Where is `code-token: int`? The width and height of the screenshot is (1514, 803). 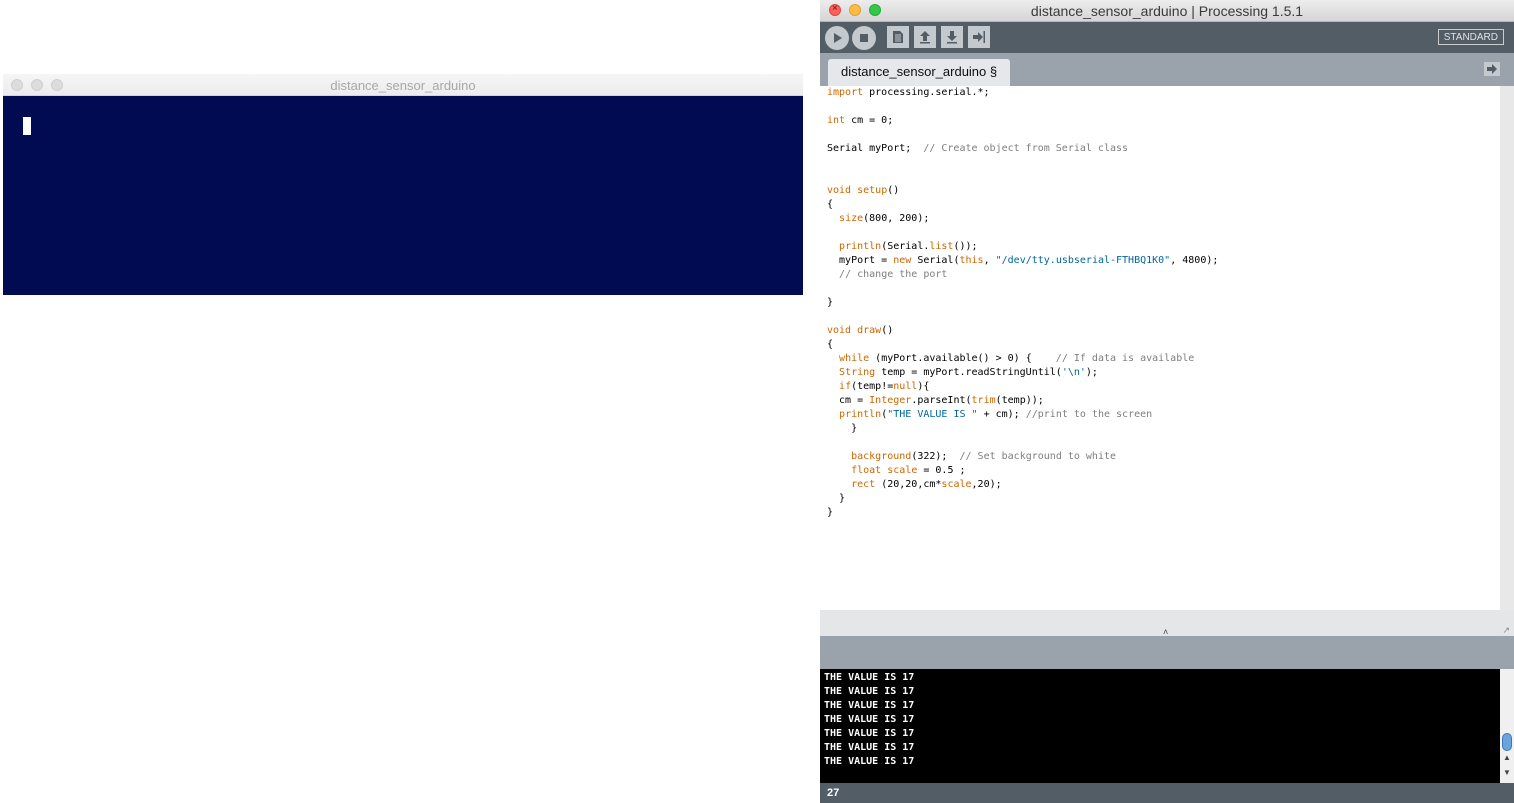 code-token: int is located at coordinates (836, 120).